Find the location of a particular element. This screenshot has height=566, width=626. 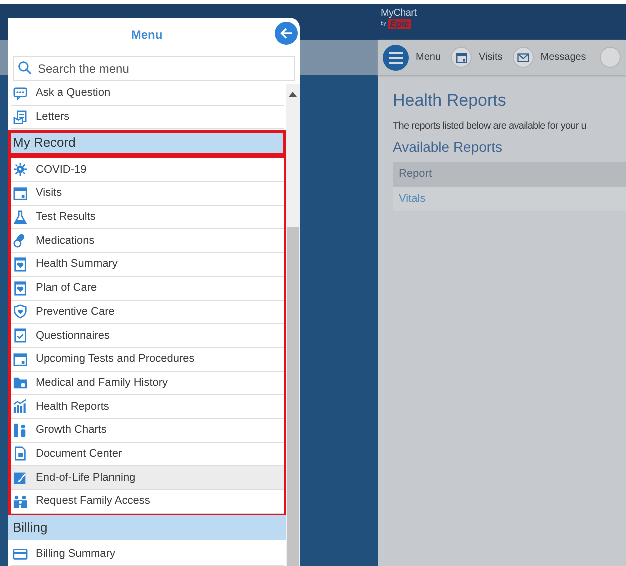

menu-item: Request Family Access is located at coordinates (147, 502).